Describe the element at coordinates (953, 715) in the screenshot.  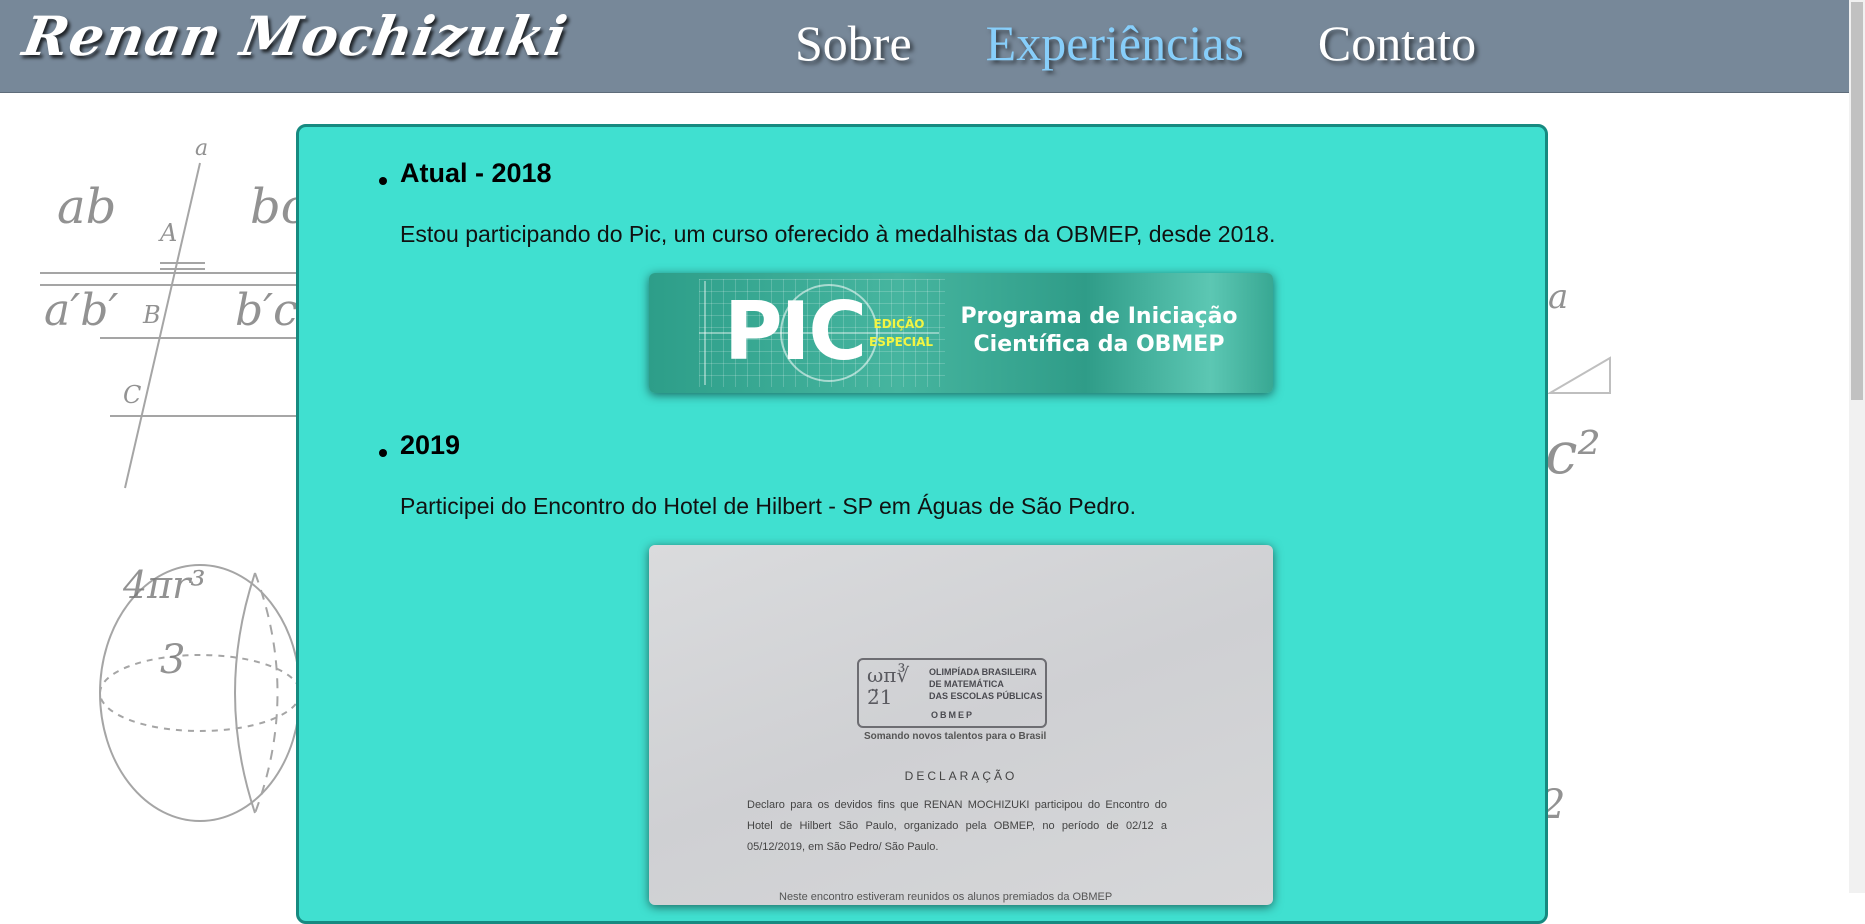
I see `stamp-obmep-label: OBMEP` at that location.